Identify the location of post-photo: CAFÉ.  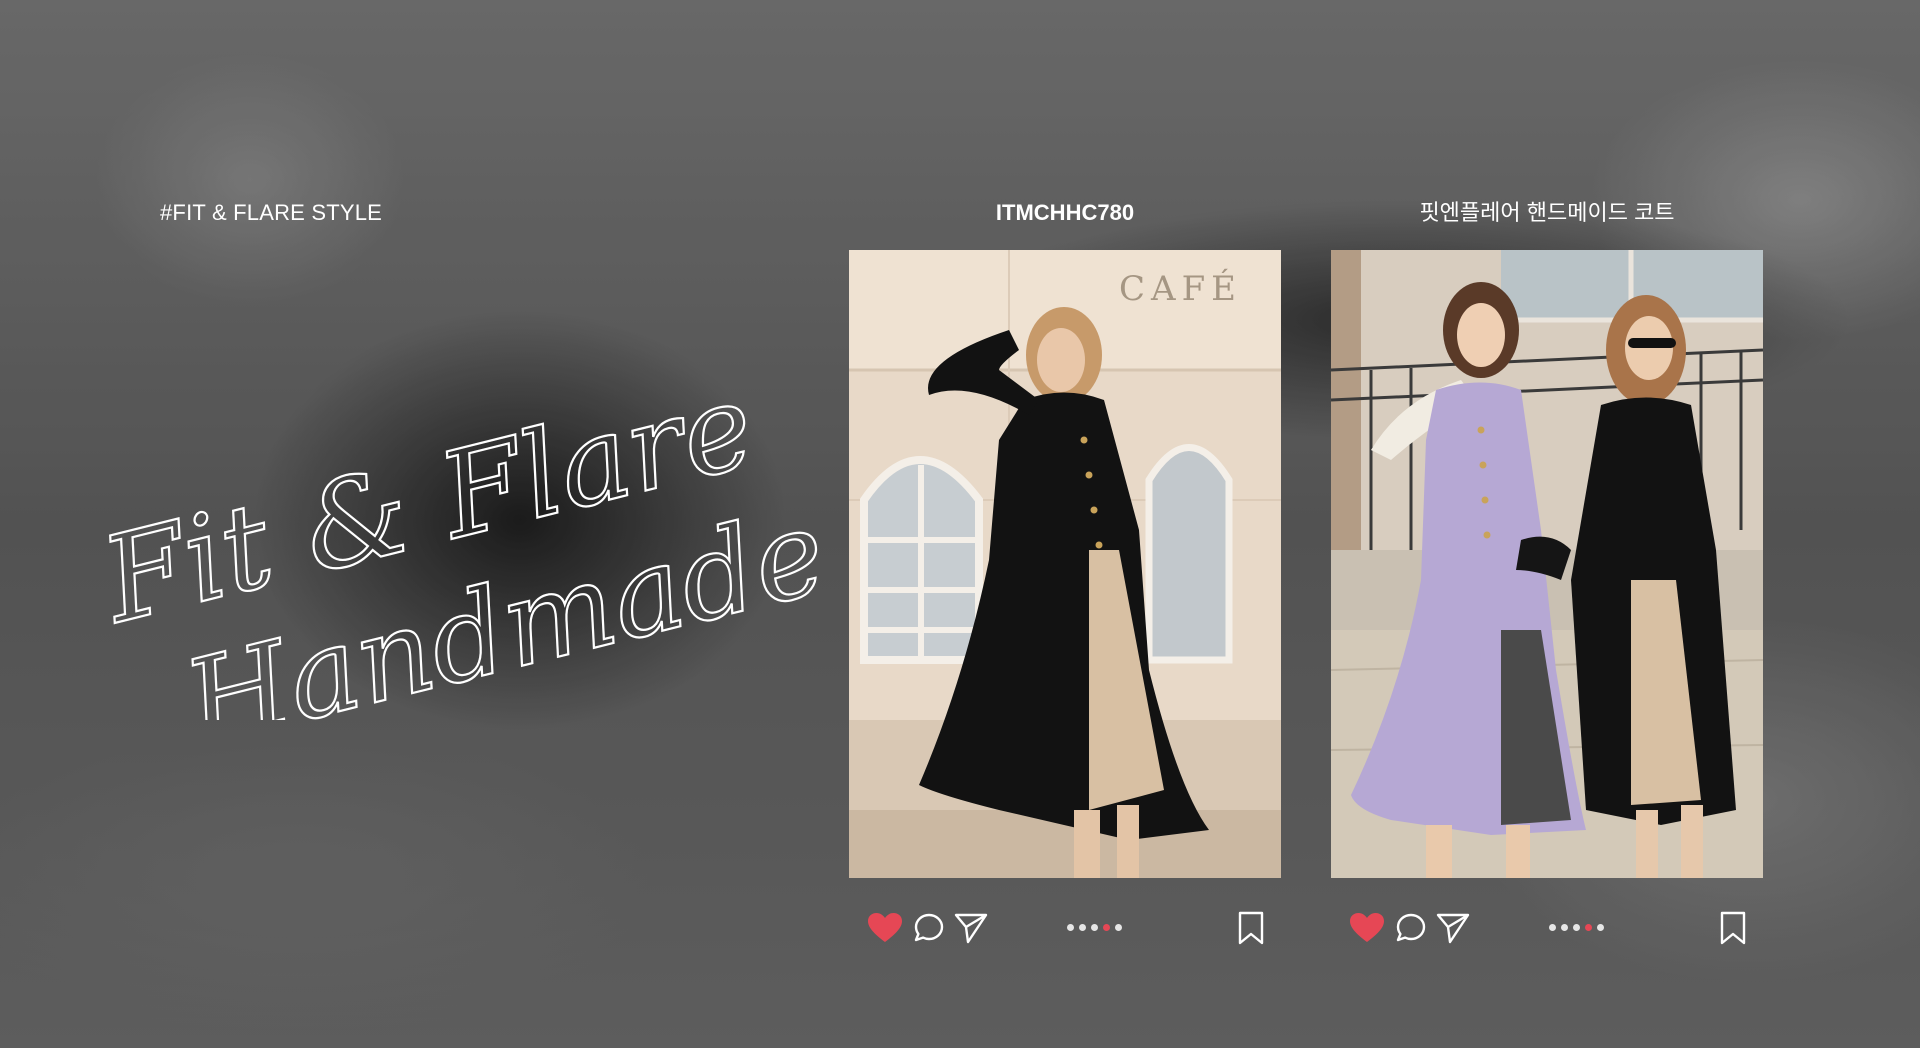
(1065, 564).